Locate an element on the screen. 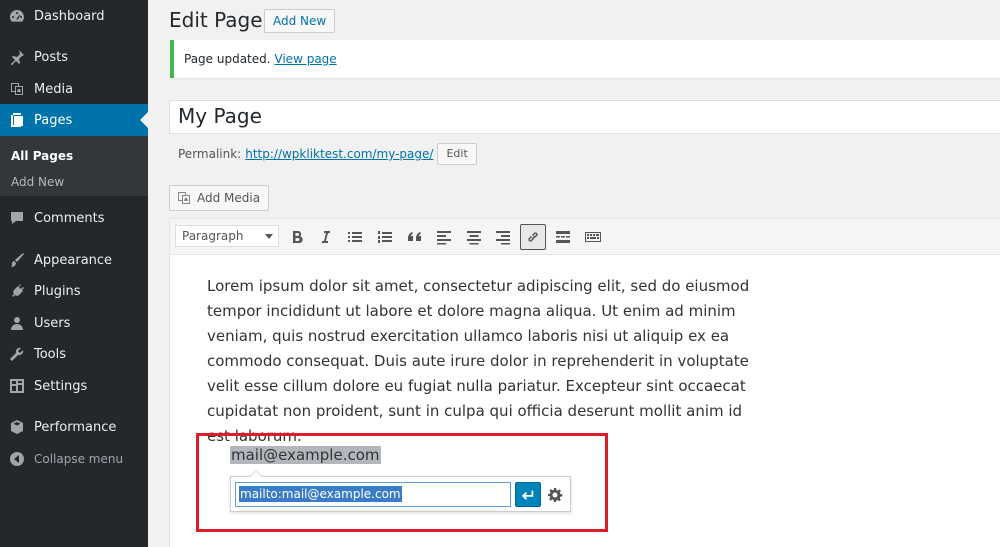 The width and height of the screenshot is (1000, 547). sidebar-item-tools: Tools is located at coordinates (74, 354).